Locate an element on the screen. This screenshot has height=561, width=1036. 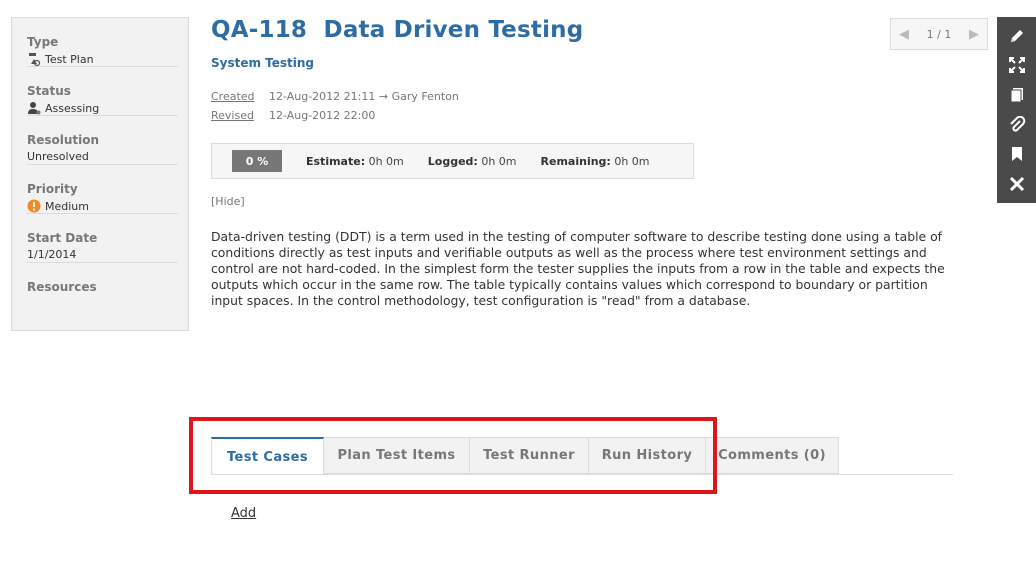
resources-label: Resources is located at coordinates (62, 287).